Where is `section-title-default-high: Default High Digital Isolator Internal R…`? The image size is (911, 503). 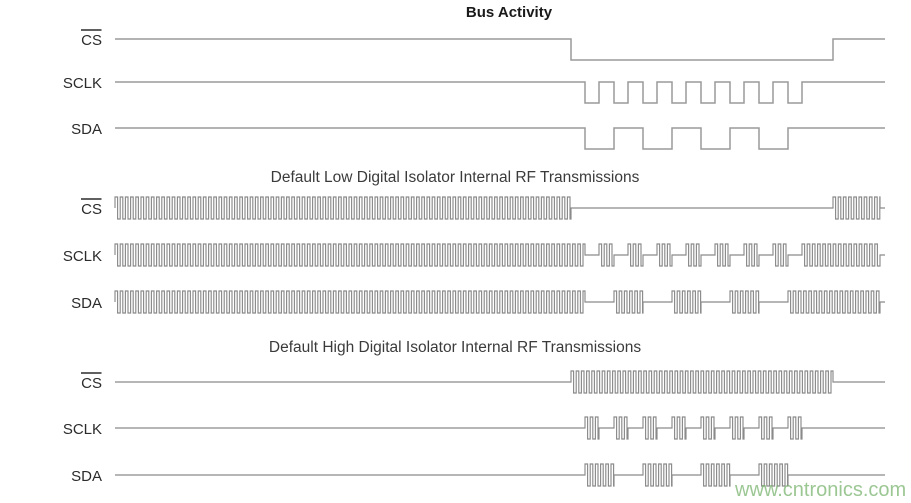
section-title-default-high: Default High Digital Isolator Internal R… is located at coordinates (455, 347).